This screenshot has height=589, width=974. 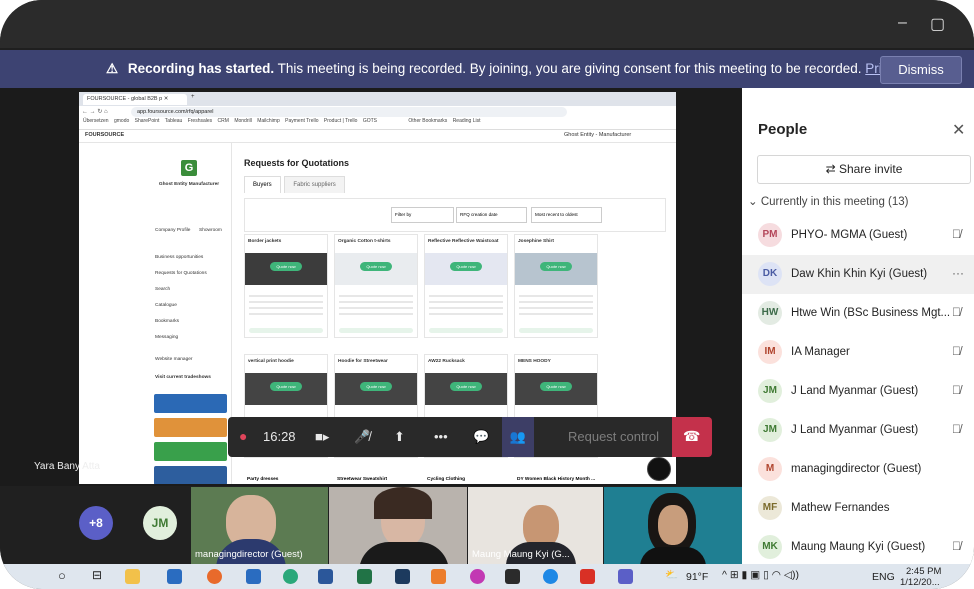 I want to click on avatar: M, so click(x=770, y=469).